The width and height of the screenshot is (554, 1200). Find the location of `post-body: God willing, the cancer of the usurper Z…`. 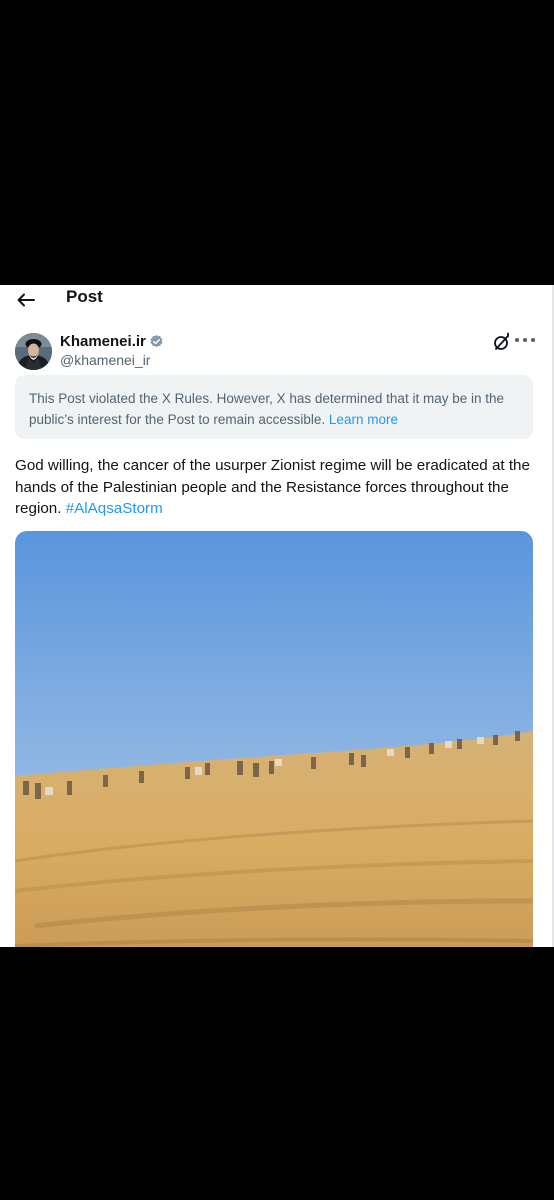

post-body: God willing, the cancer of the usurper Z… is located at coordinates (277, 487).